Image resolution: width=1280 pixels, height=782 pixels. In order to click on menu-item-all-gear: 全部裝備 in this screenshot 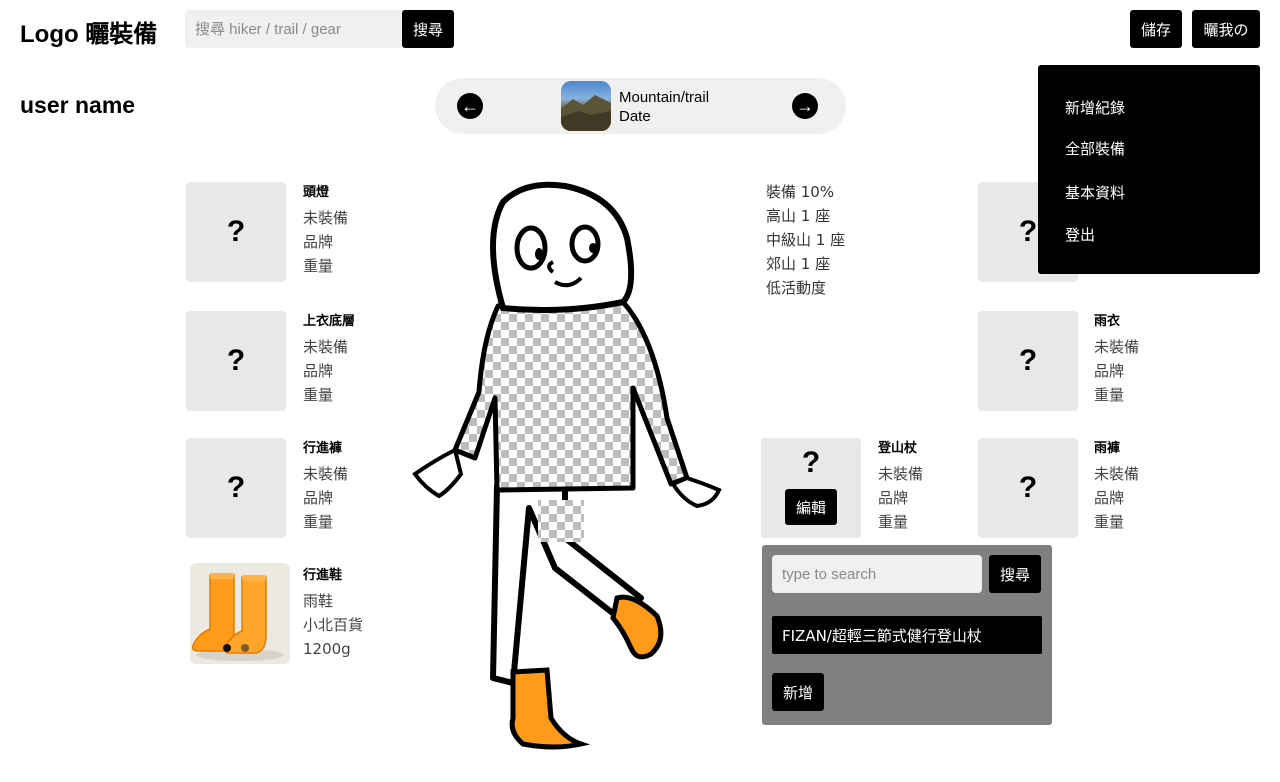, I will do `click(1095, 148)`.